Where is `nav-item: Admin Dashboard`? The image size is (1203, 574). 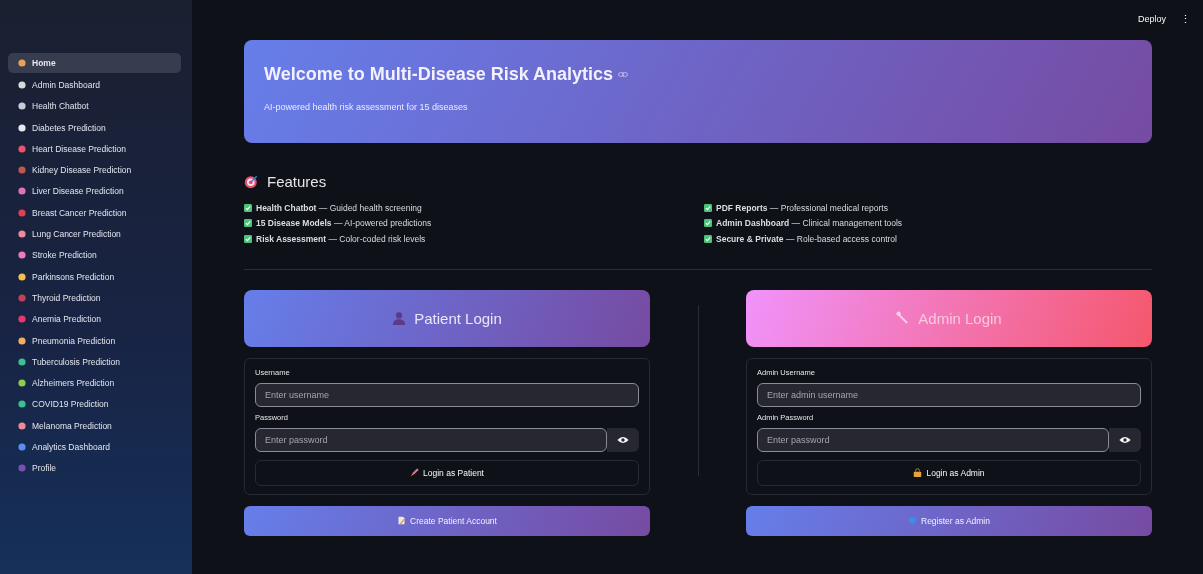
nav-item: Admin Dashboard is located at coordinates (94, 85).